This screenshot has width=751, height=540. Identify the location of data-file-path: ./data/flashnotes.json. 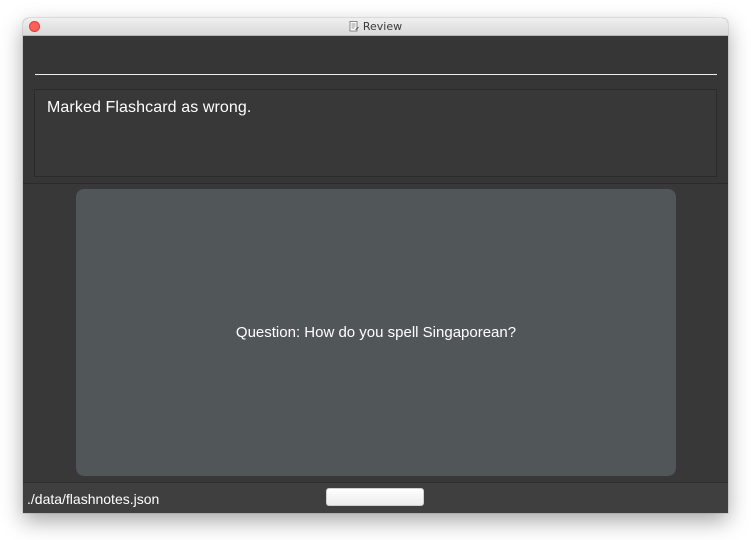
(93, 499).